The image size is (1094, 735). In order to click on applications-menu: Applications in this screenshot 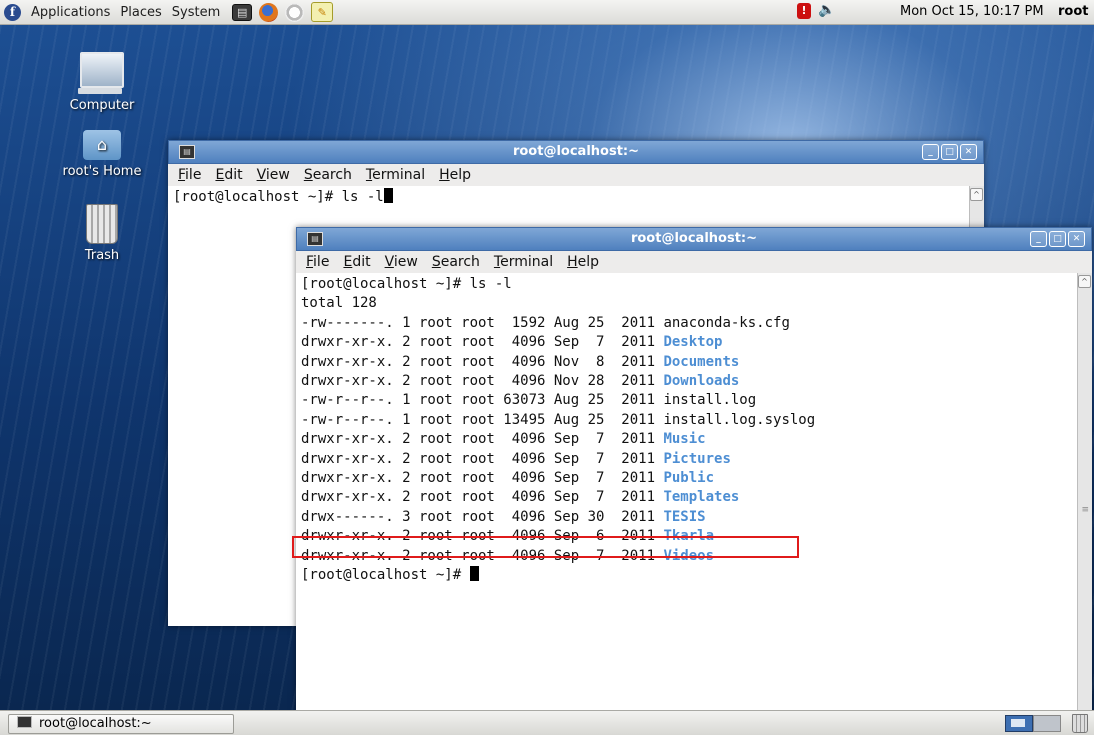, I will do `click(70, 12)`.